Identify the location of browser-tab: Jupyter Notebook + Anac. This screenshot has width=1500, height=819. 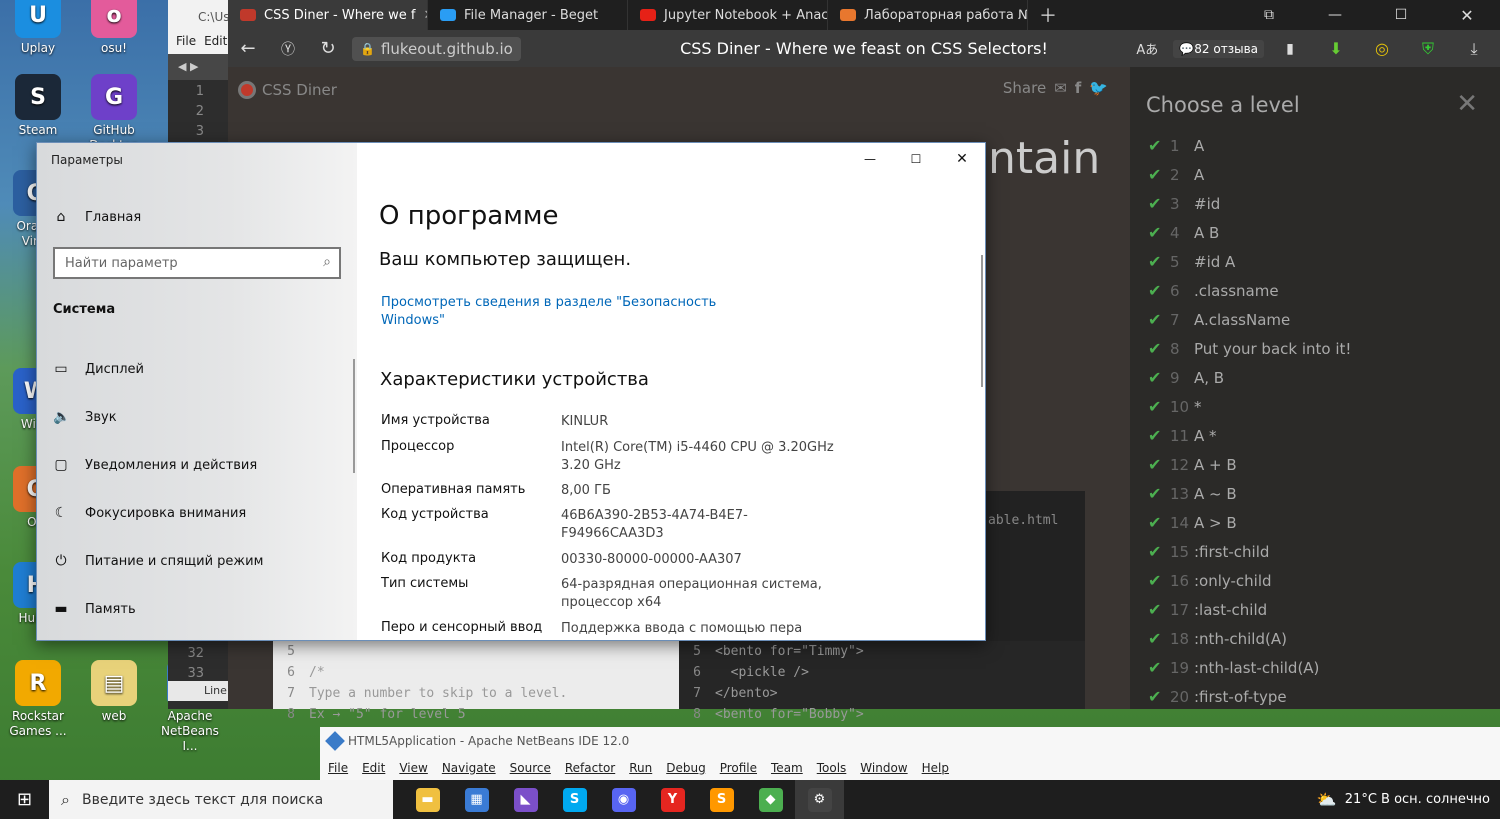
(728, 15).